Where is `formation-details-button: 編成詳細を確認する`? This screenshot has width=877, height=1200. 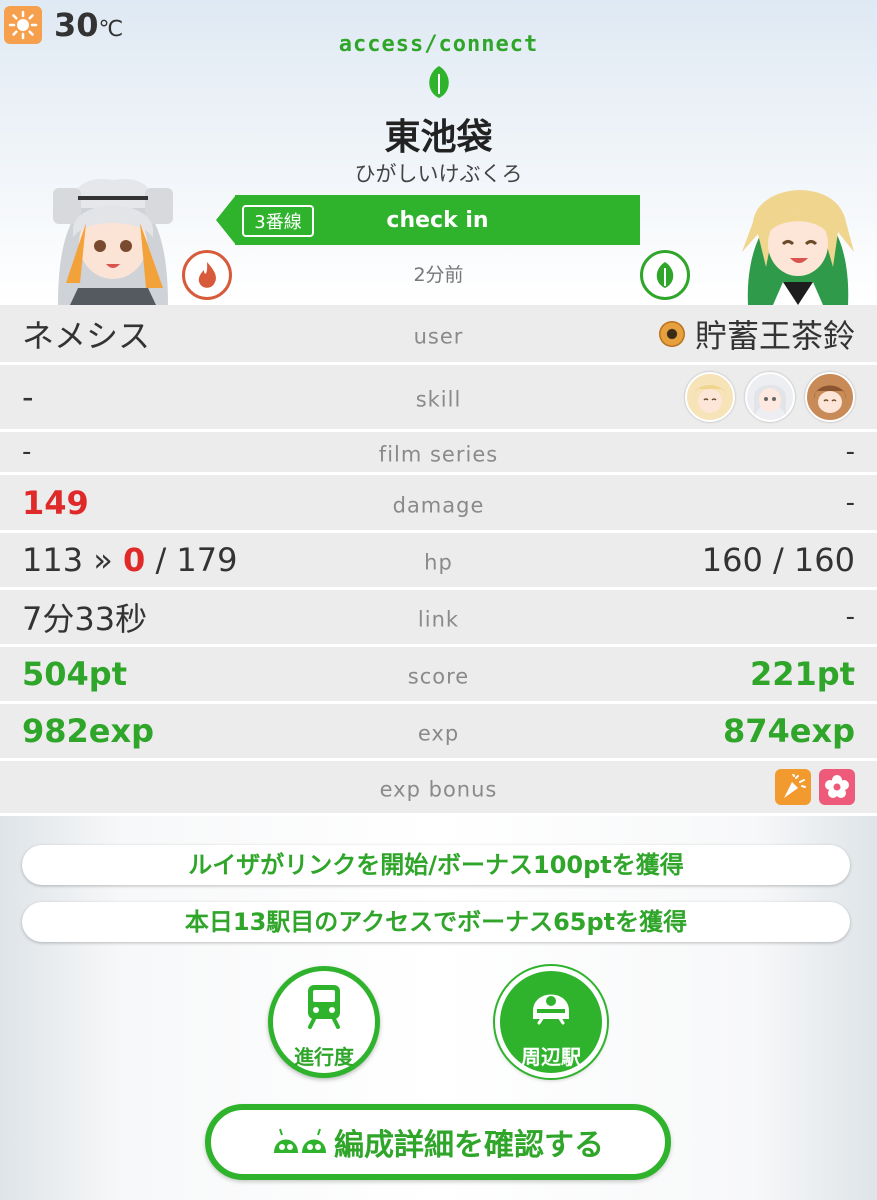 formation-details-button: 編成詳細を確認する is located at coordinates (438, 1142).